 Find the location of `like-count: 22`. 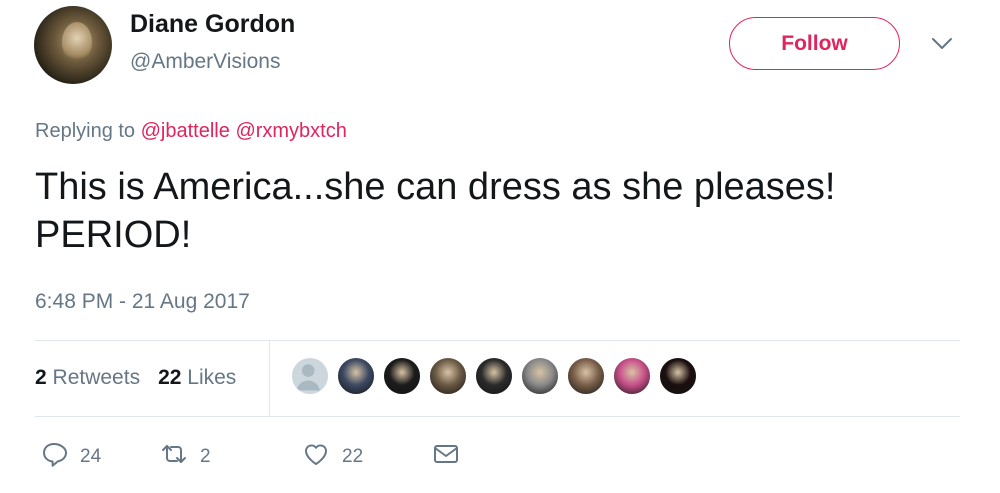

like-count: 22 is located at coordinates (353, 456).